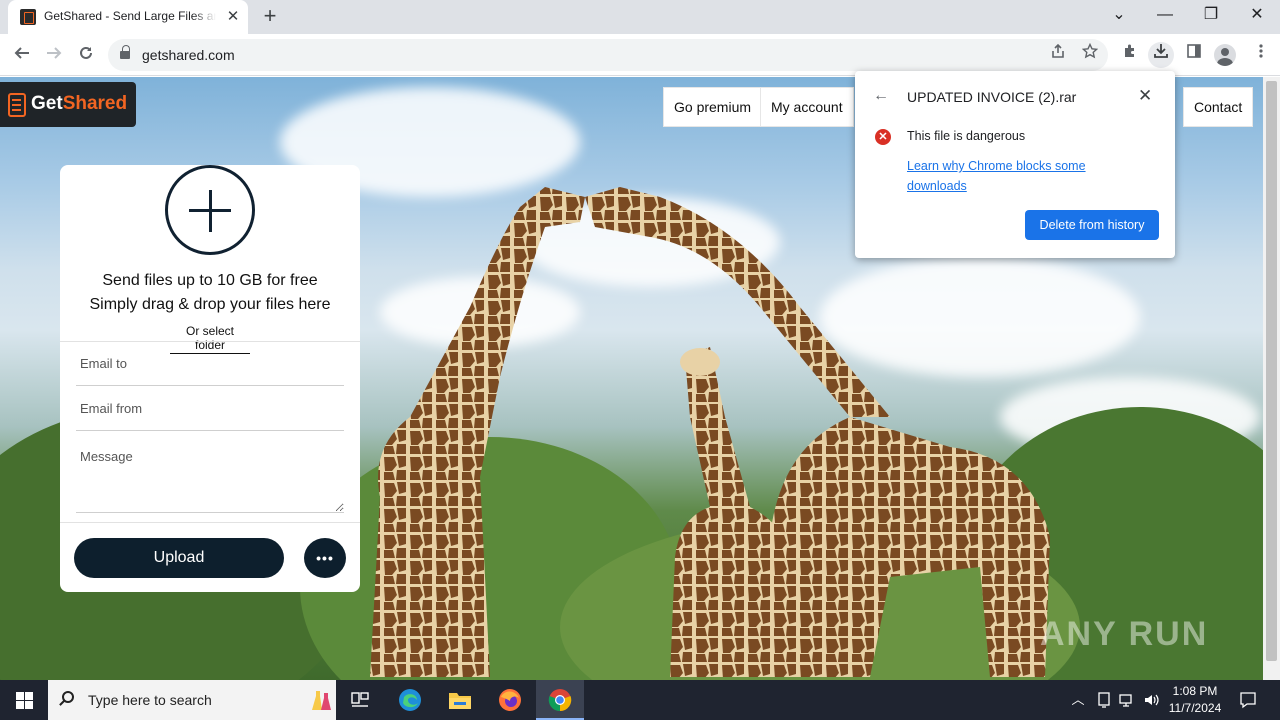 This screenshot has width=1280, height=720. I want to click on network-icon, so click(1127, 700).